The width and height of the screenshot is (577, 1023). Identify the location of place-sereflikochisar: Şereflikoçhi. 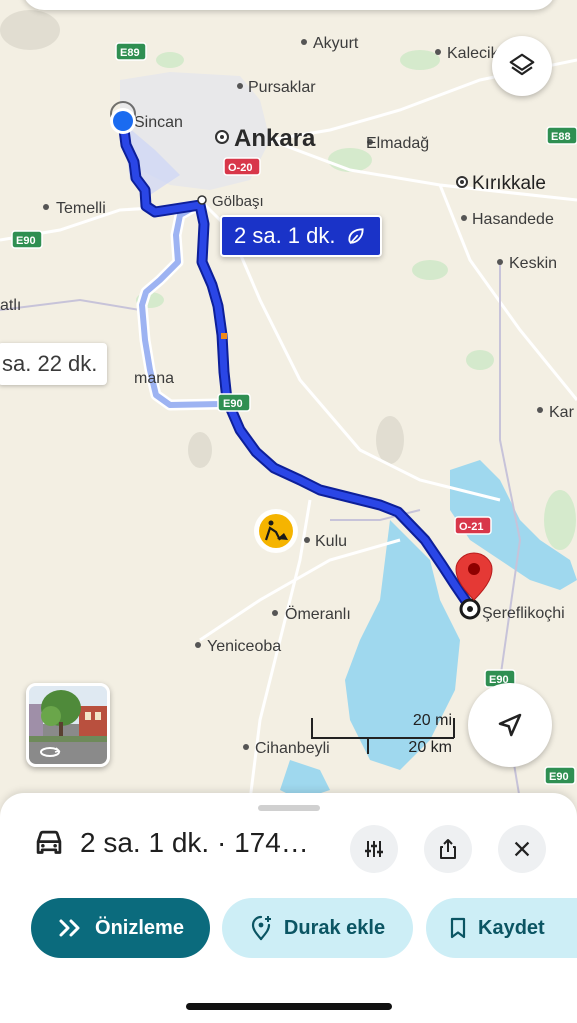
(523, 613).